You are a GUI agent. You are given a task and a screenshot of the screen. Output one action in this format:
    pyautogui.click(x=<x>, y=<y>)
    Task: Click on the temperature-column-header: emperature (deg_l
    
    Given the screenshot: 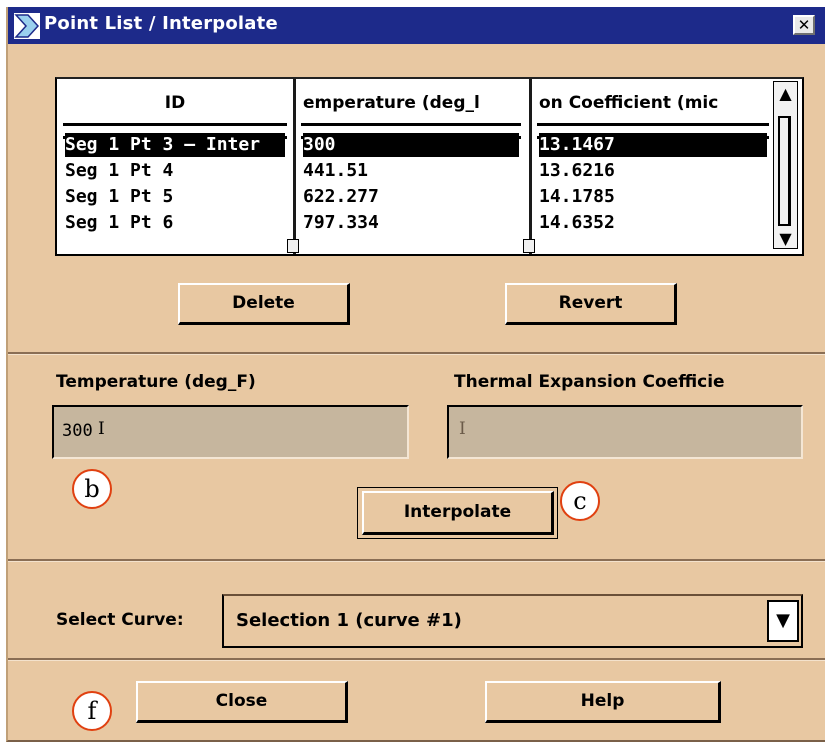 What is the action you would take?
    pyautogui.click(x=391, y=103)
    